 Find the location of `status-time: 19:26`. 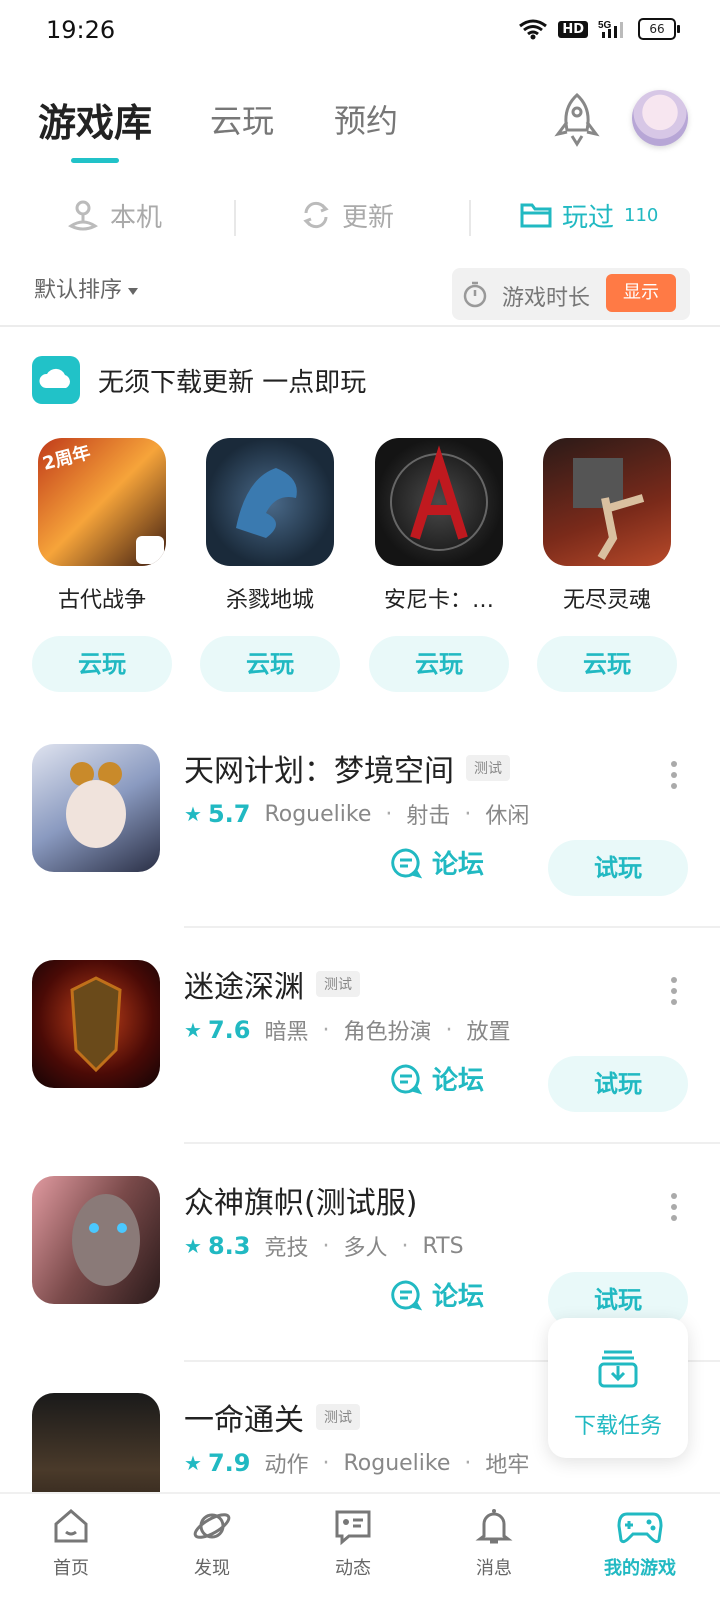

status-time: 19:26 is located at coordinates (81, 30).